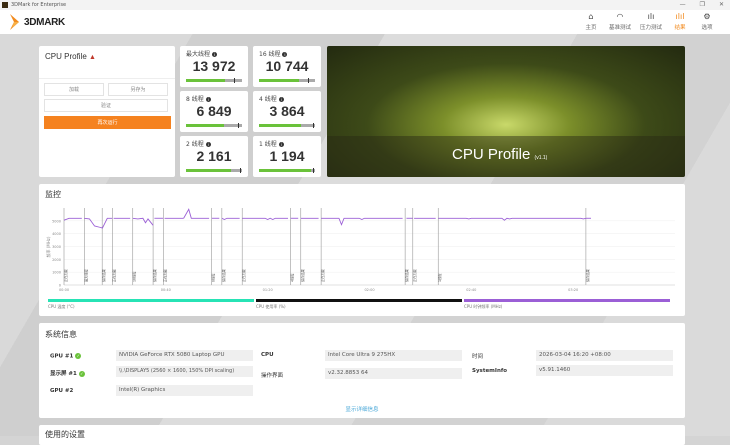  What do you see at coordinates (271, 306) in the screenshot?
I see `legend-label: CPU 使用率 (%)` at bounding box center [271, 306].